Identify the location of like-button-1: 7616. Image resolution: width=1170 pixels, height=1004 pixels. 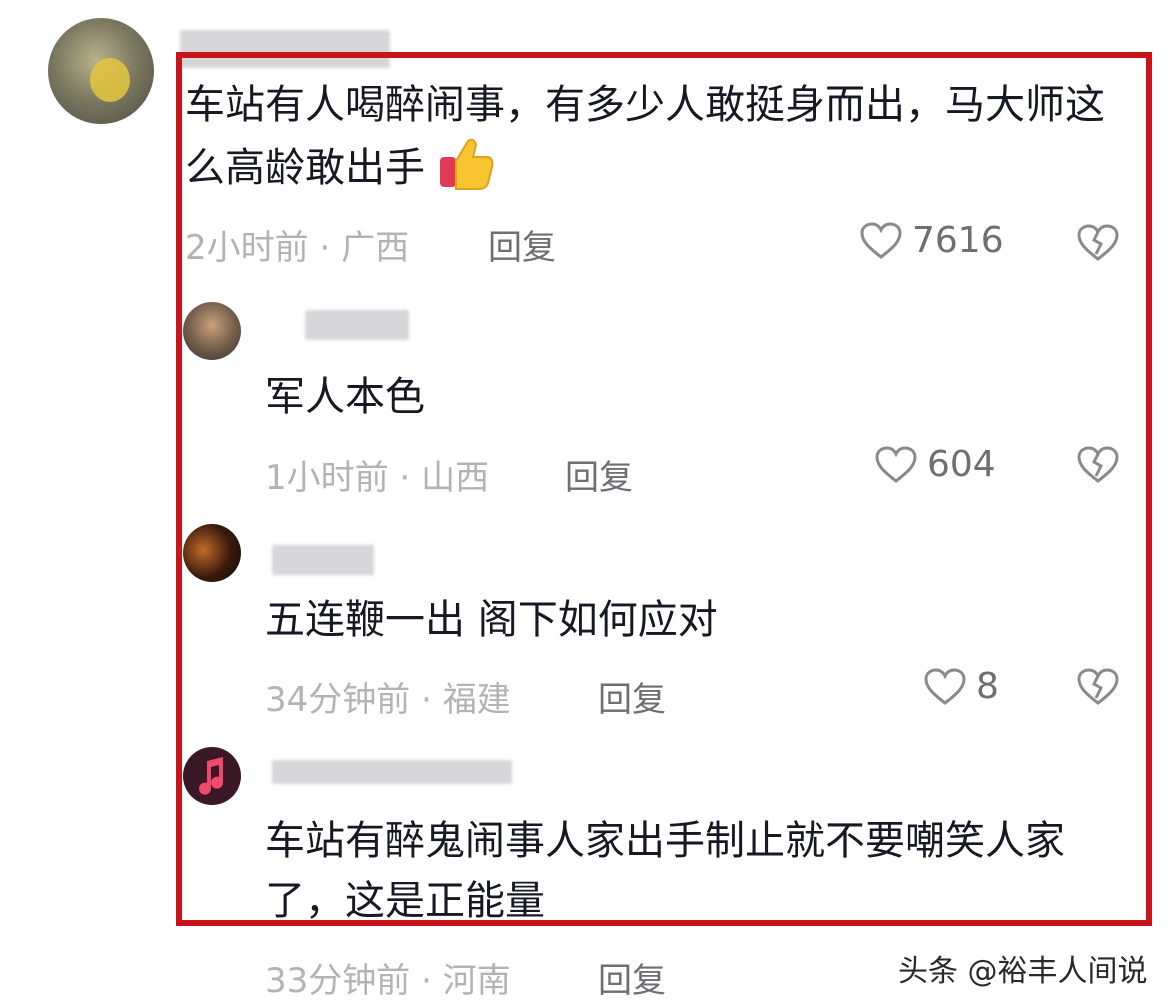
(932, 240).